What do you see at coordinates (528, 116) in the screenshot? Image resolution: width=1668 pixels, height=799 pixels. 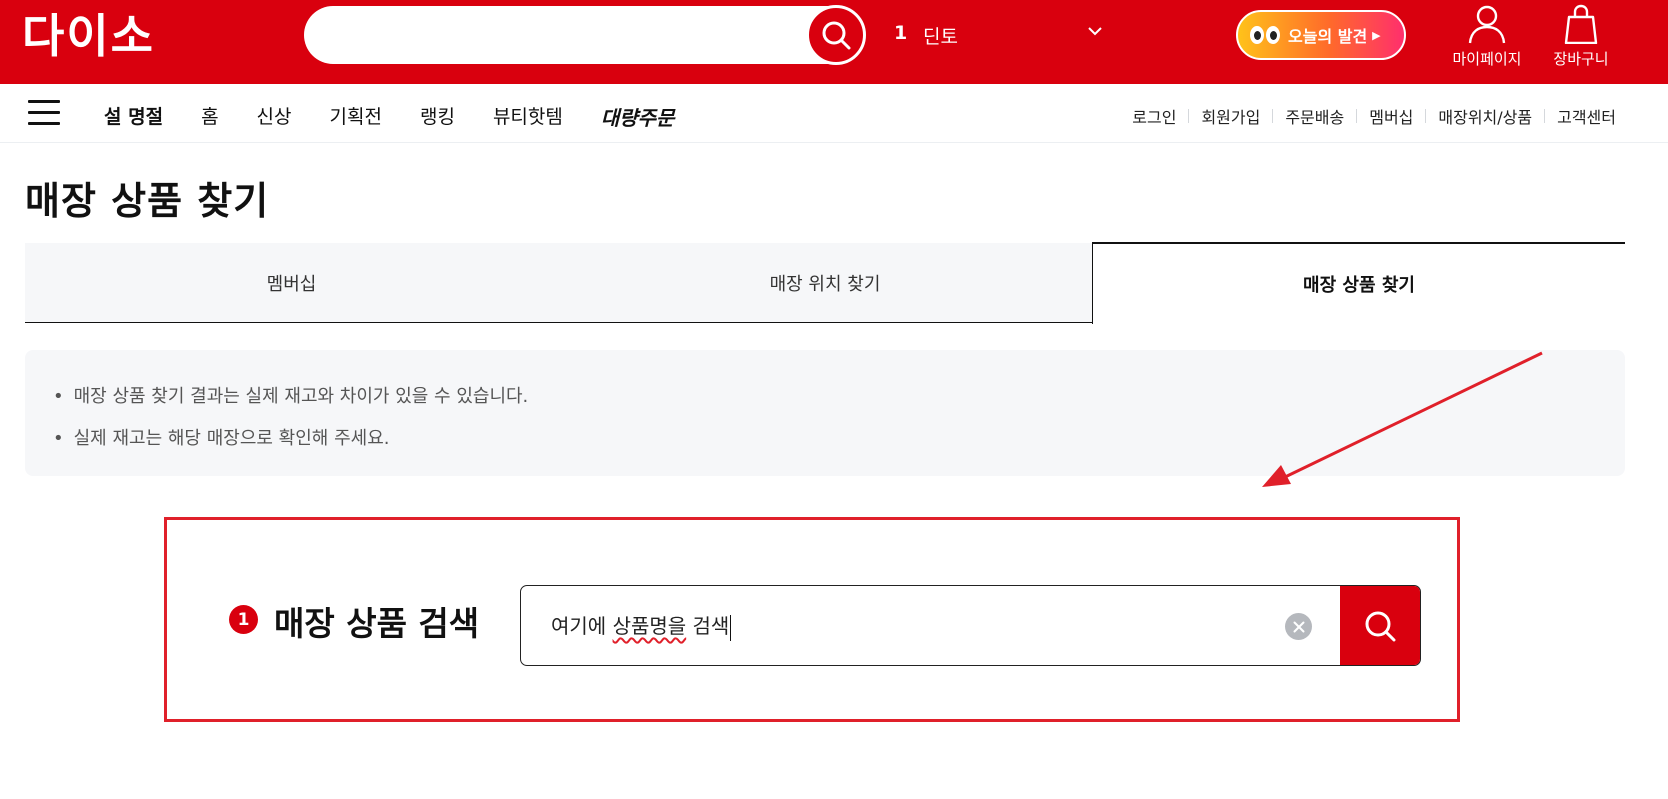 I see `nav-item-beauty: 뷰티핫템` at bounding box center [528, 116].